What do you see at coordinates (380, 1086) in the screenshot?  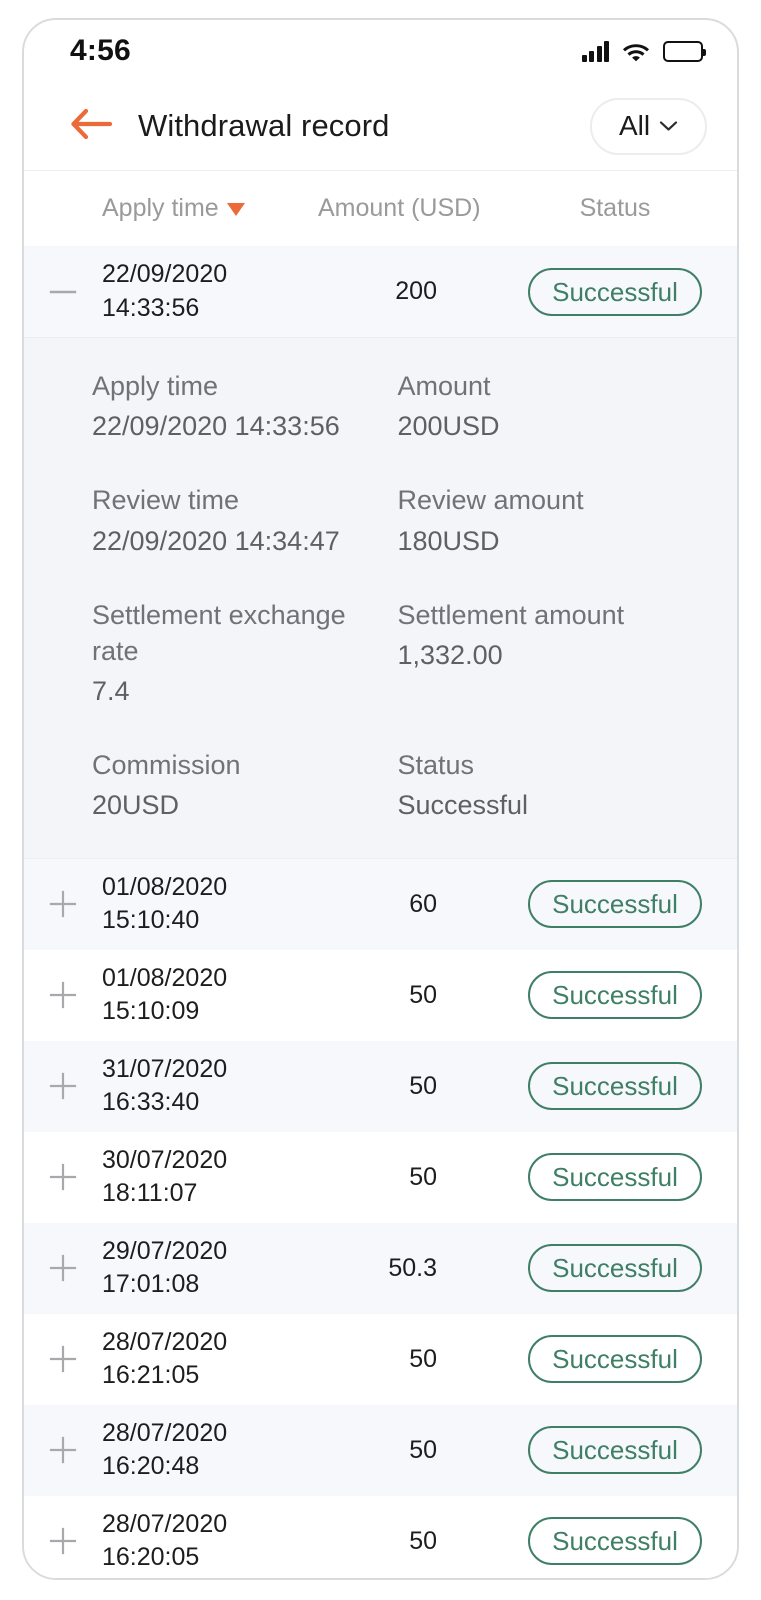 I see `table-row: 31/07/2020 16:33:40 50 Successful` at bounding box center [380, 1086].